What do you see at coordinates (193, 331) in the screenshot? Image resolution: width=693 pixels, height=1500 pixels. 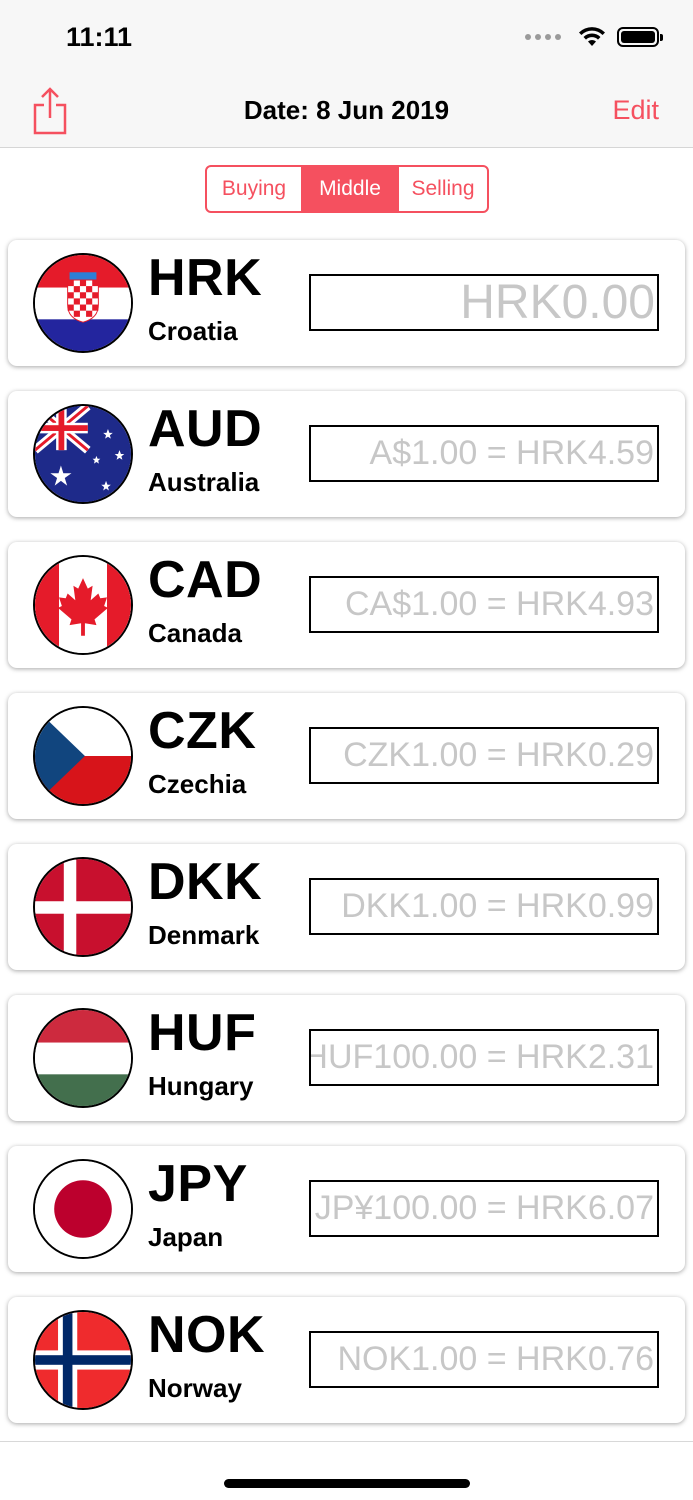 I see `country-name: Croatia` at bounding box center [193, 331].